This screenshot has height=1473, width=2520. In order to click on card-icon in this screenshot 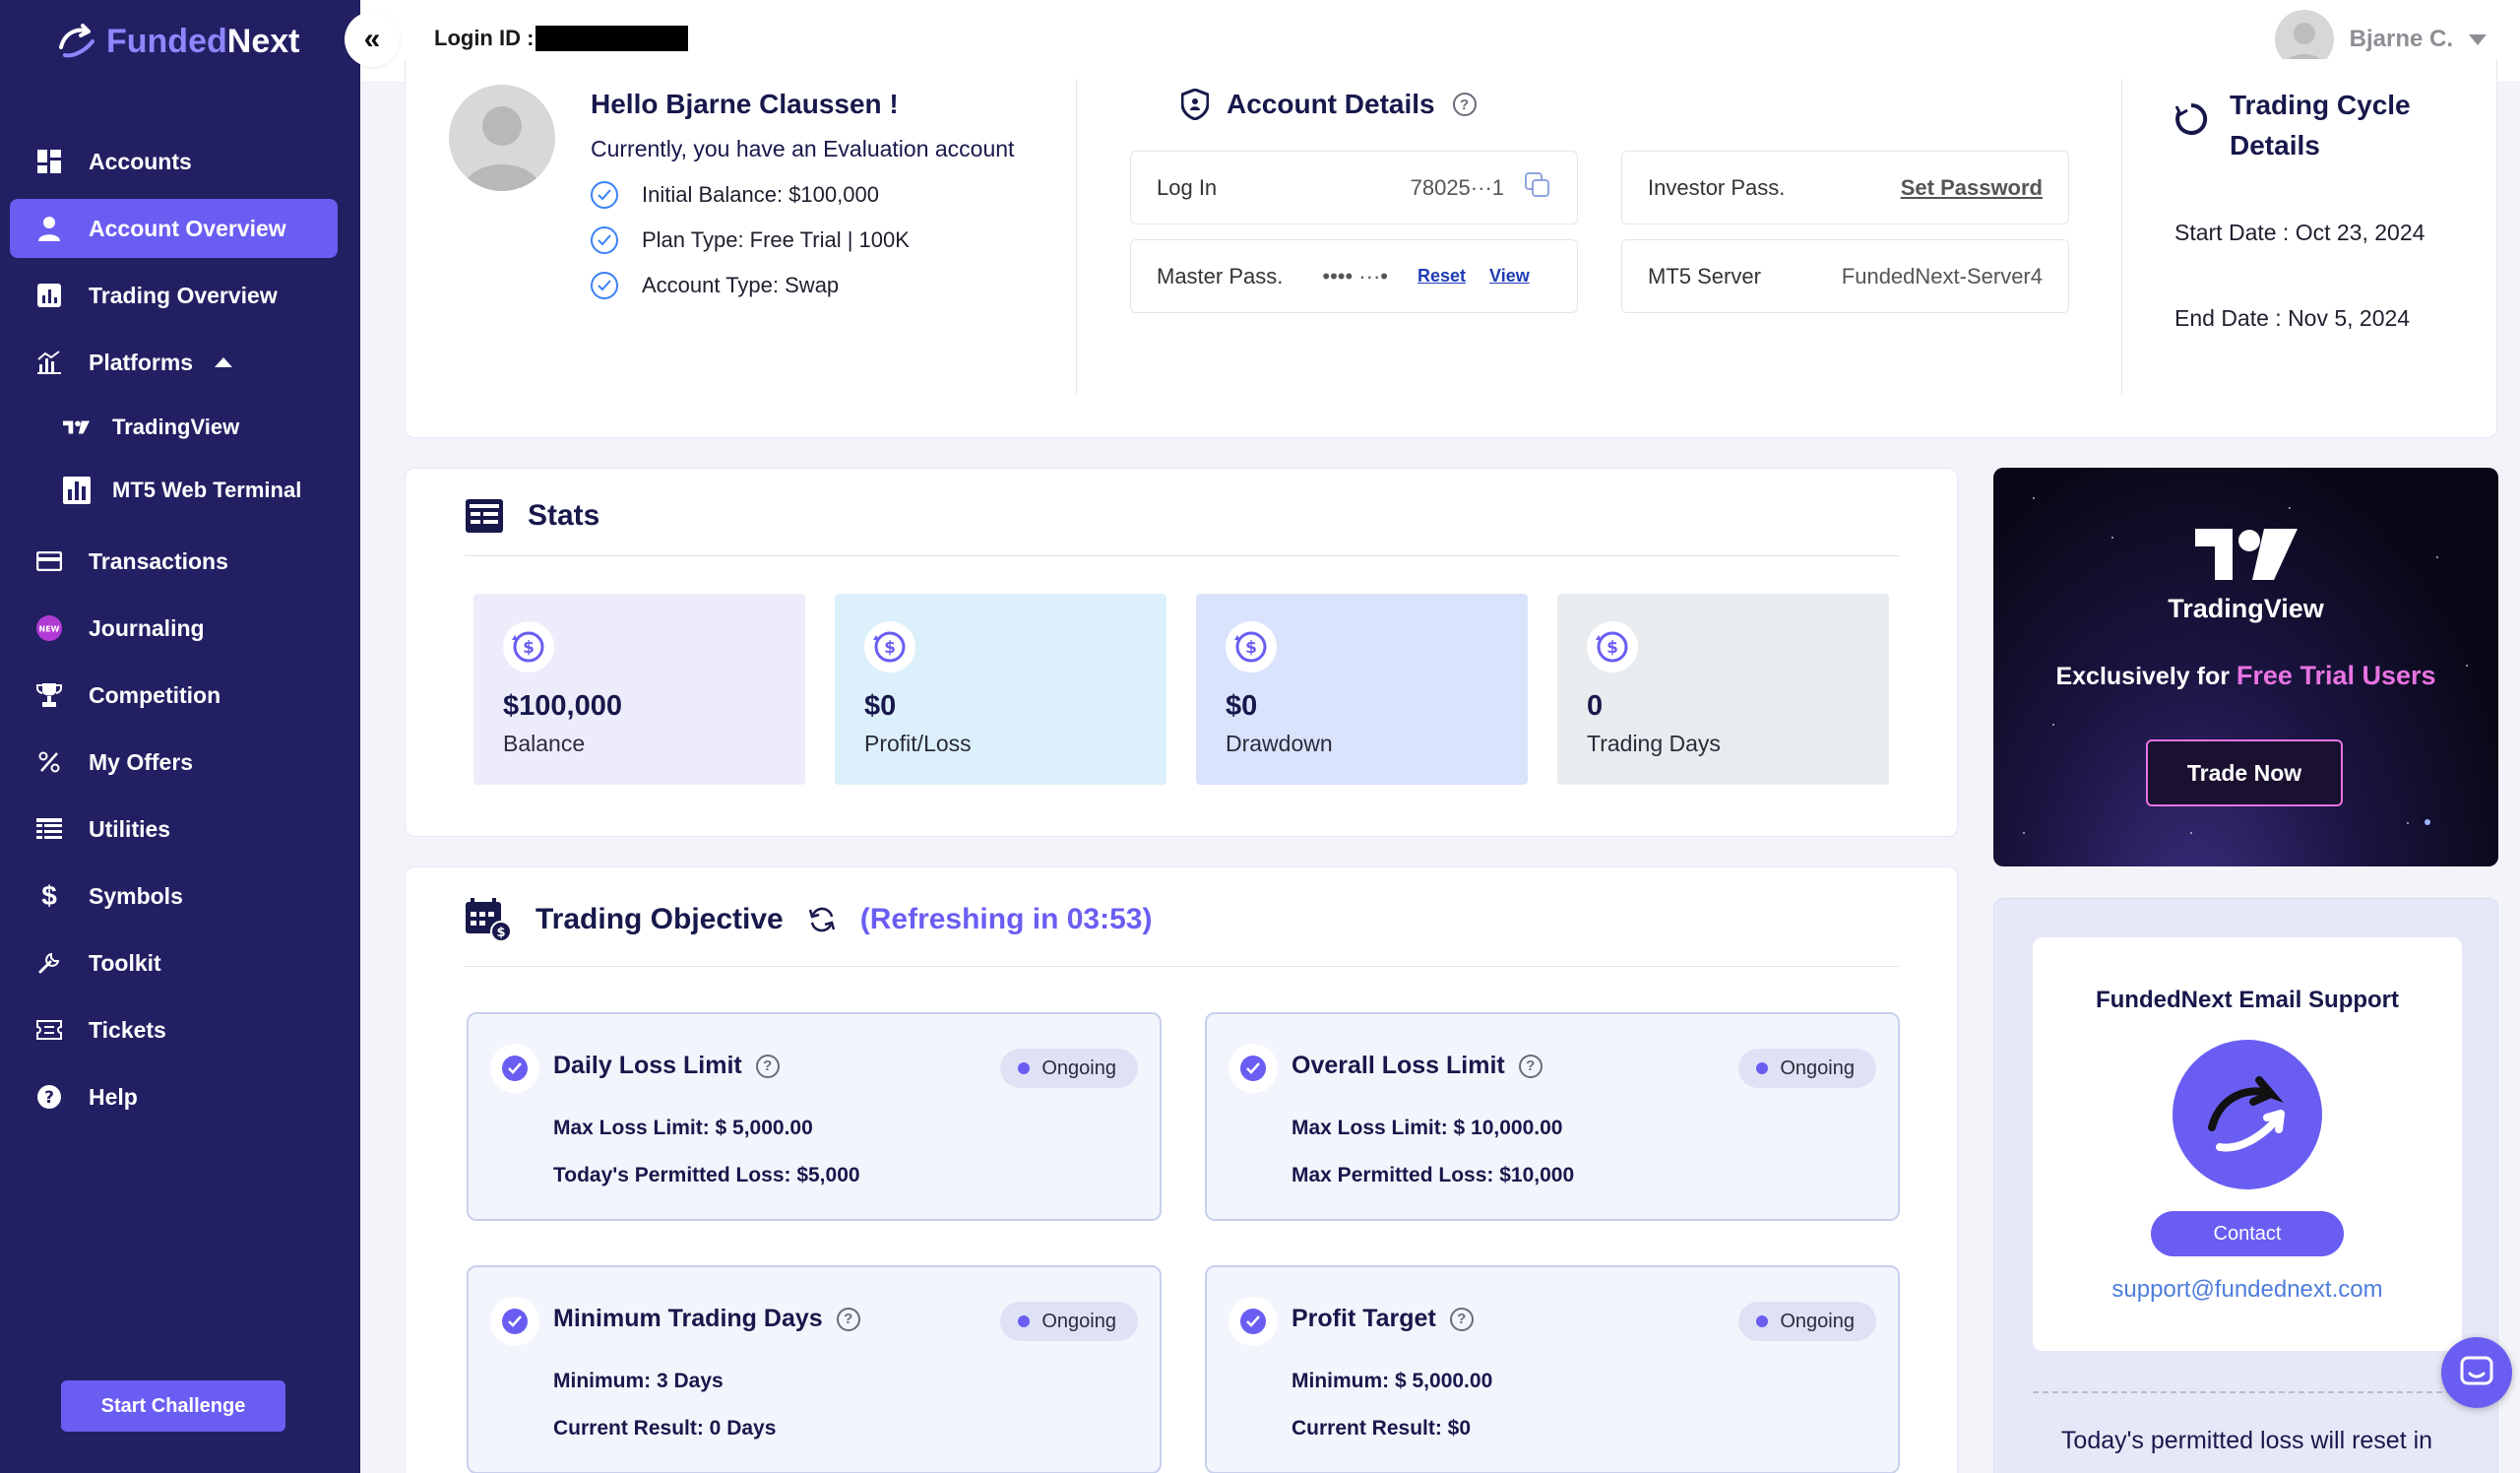, I will do `click(49, 561)`.